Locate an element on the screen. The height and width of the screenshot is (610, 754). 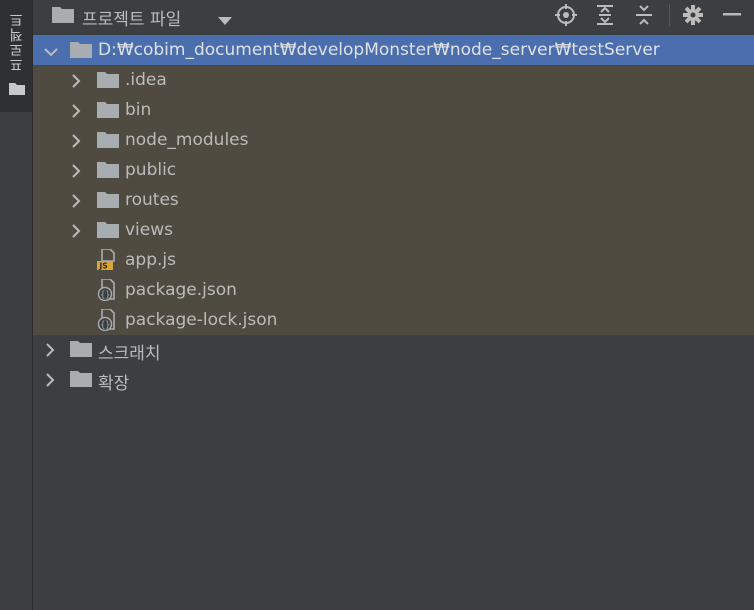
locate-file-icon is located at coordinates (566, 15).